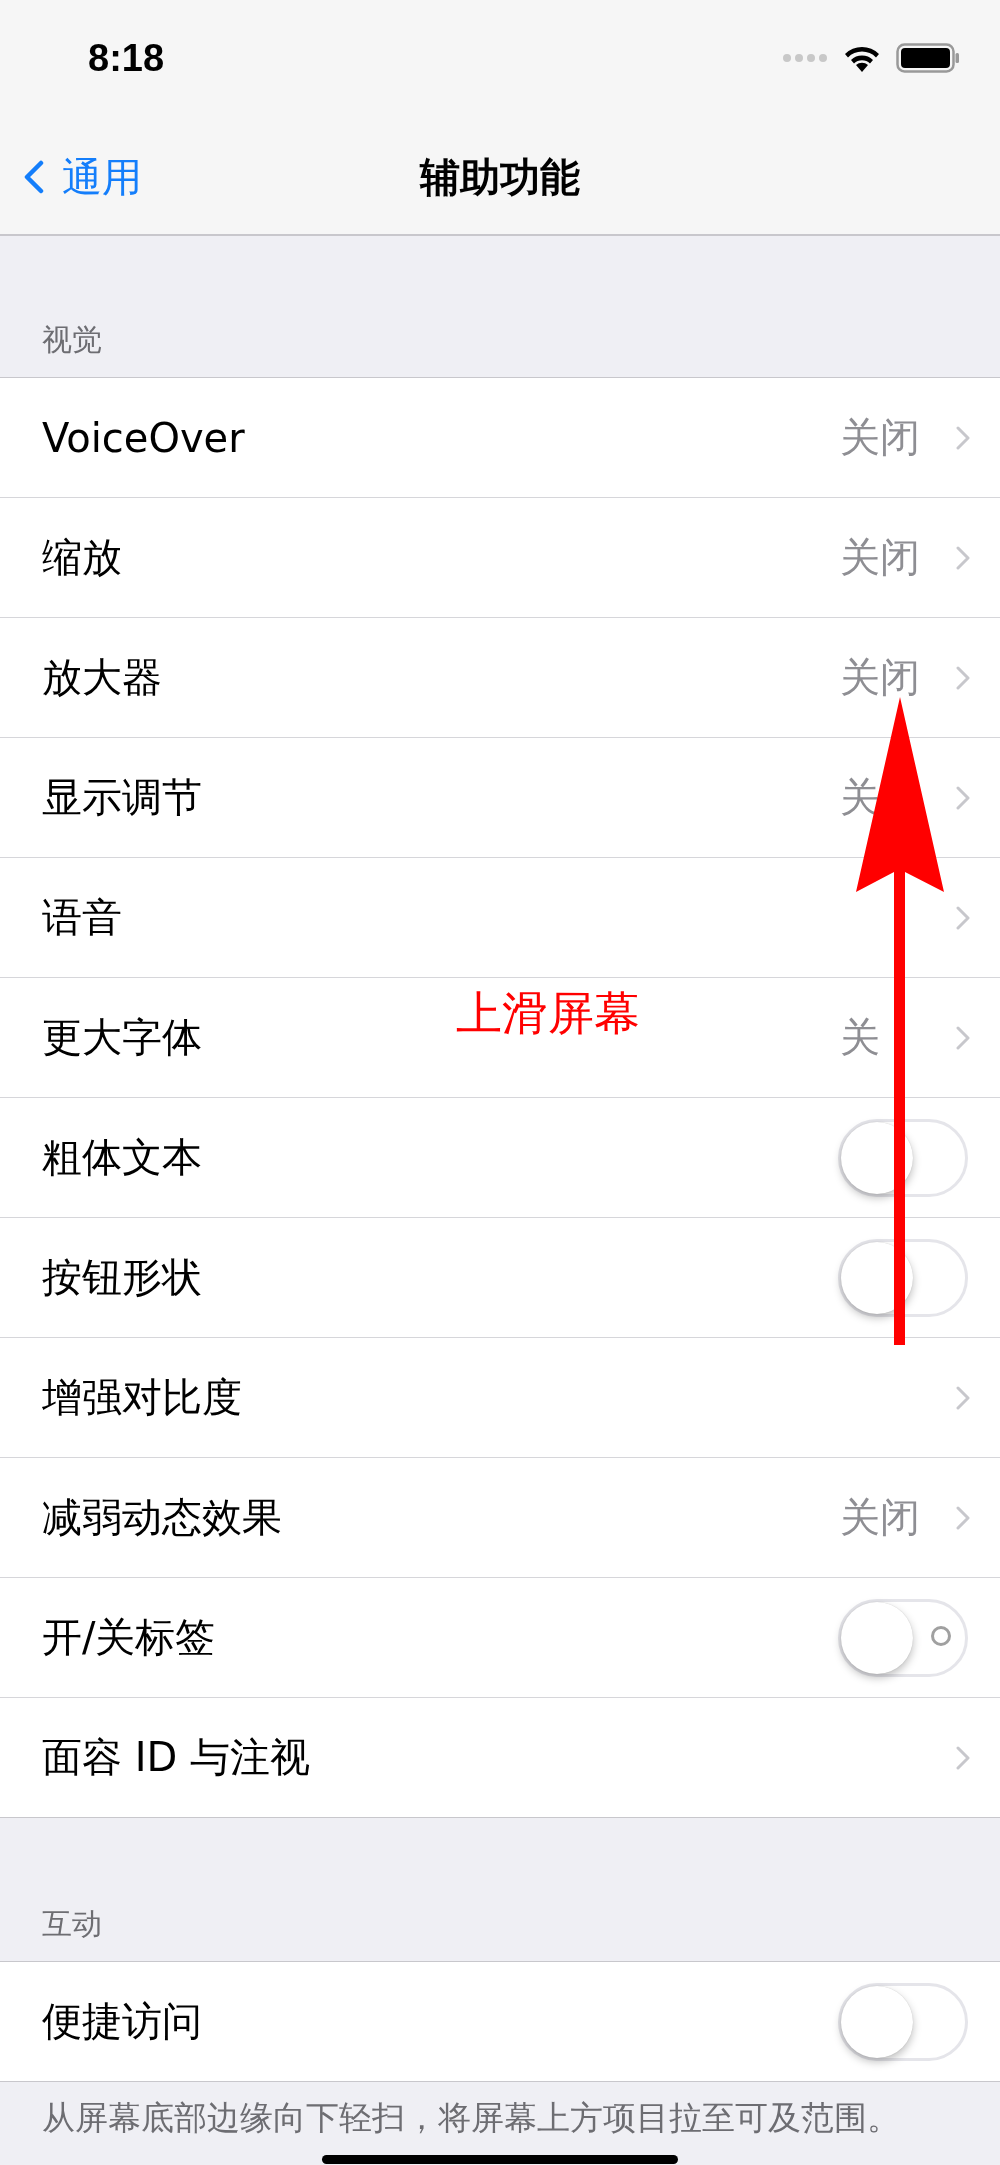  I want to click on section-footer: 从屏幕底部边缘向下轻扫，将屏幕上方项目拉至可及范围。, so click(500, 2109).